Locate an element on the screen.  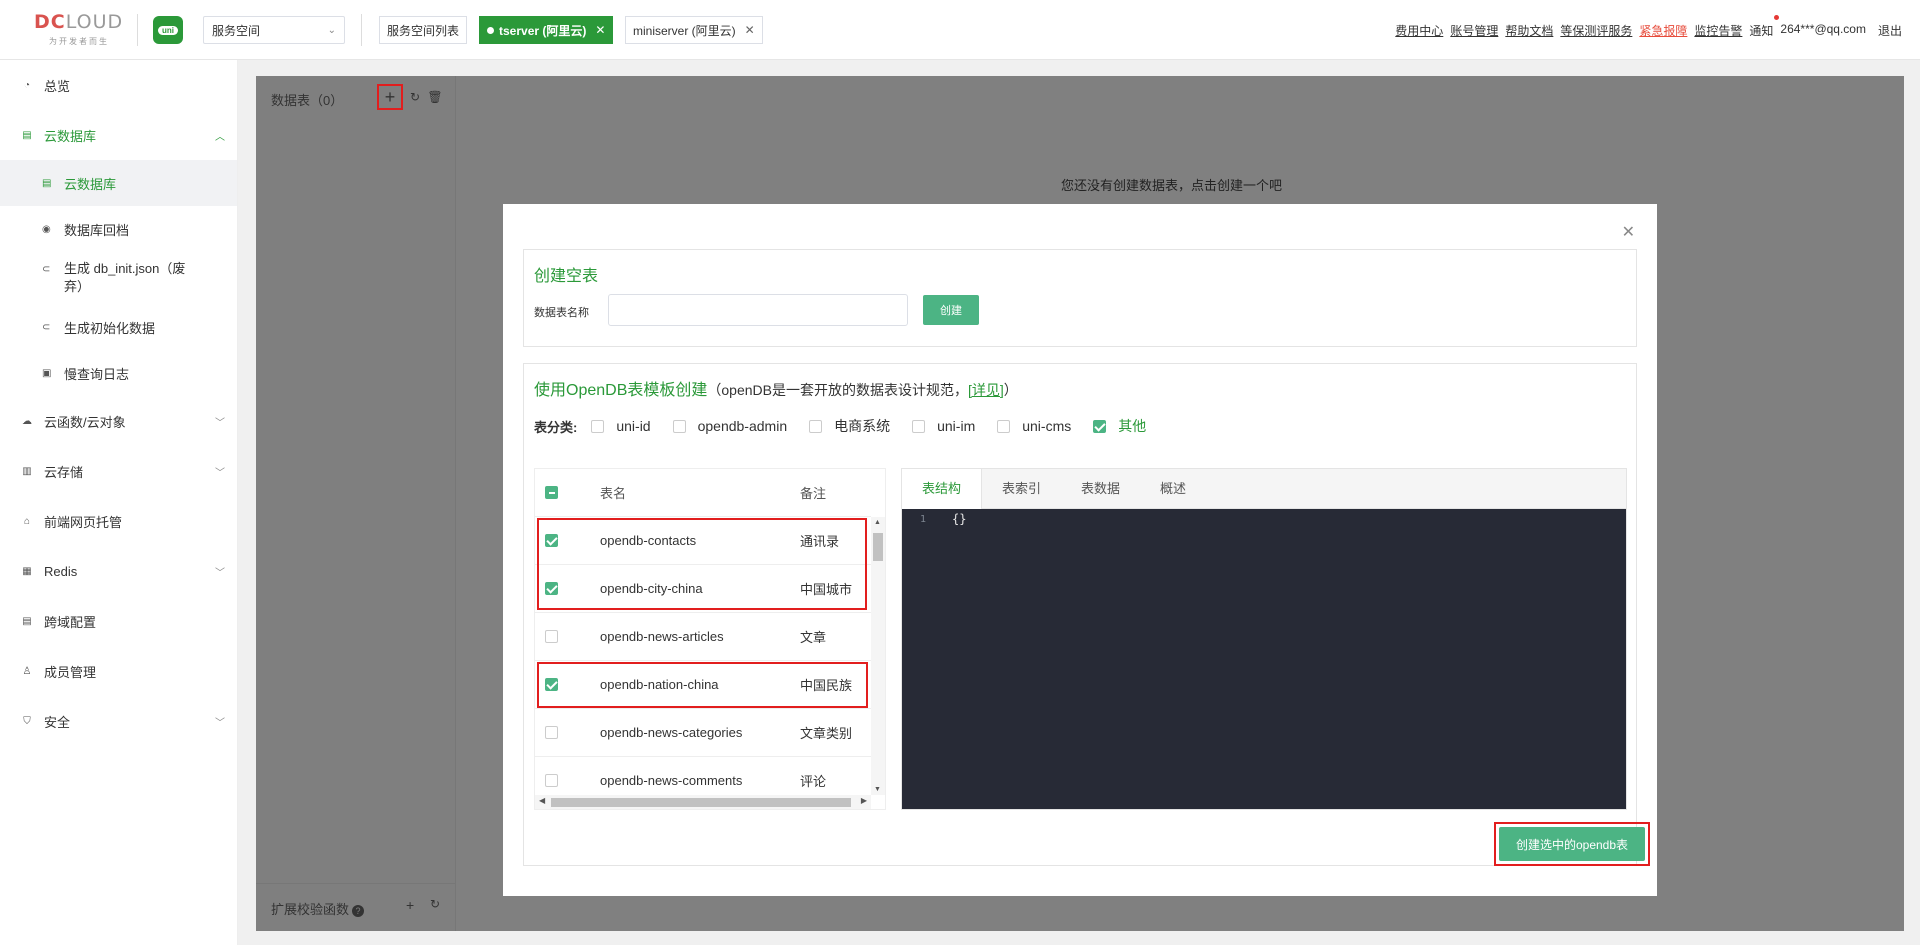
highlight-box: 创建选中的opendb表 is located at coordinates (1572, 844).